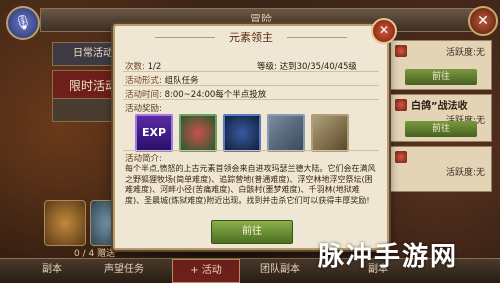 This screenshot has width=500, height=283. I want to click on activity-card-title: 白鸽”战法收, so click(439, 106).